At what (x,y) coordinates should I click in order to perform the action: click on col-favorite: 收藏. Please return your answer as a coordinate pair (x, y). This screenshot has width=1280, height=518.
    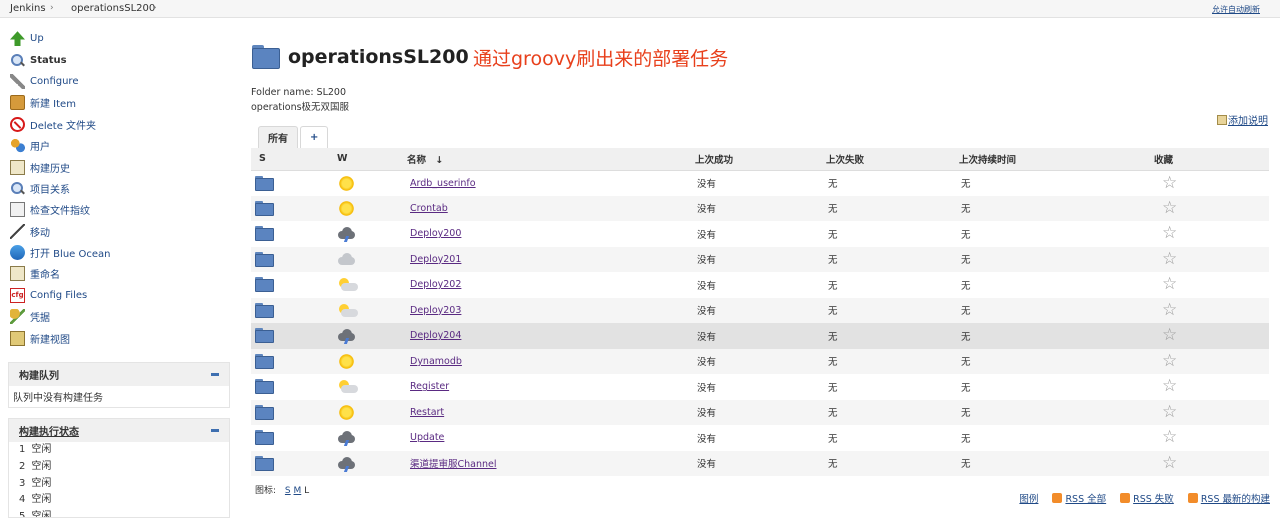
    Looking at the image, I should click on (1211, 159).